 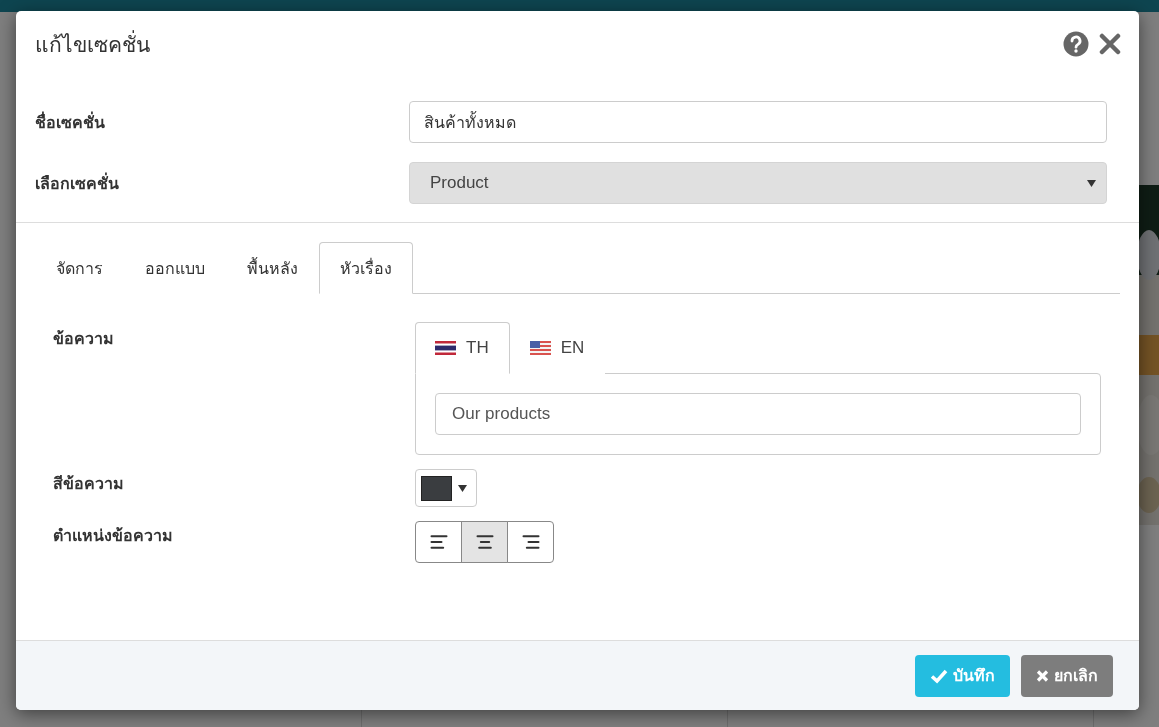 What do you see at coordinates (939, 675) in the screenshot?
I see `check-icon` at bounding box center [939, 675].